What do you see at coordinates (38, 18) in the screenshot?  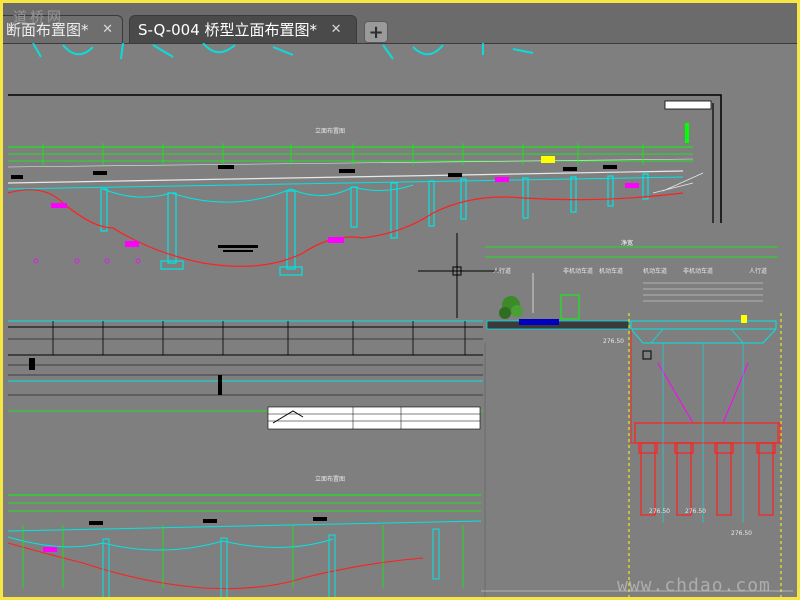 I see `watermark-logo: 道桥网` at bounding box center [38, 18].